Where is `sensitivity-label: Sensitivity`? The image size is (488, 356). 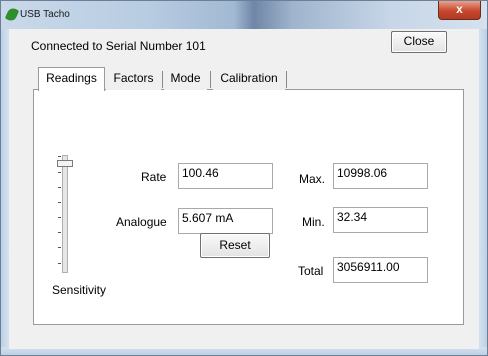
sensitivity-label: Sensitivity is located at coordinates (79, 290).